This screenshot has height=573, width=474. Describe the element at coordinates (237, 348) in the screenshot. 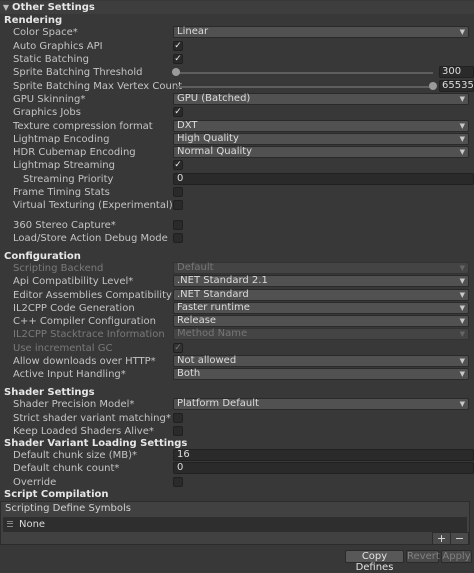

I see `incremental-gc-row: Use incremental GC ✓` at that location.